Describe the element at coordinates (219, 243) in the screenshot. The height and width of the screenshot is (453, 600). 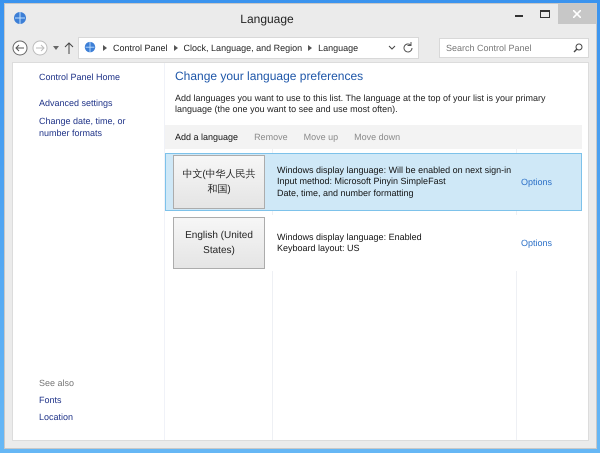
I see `language-button: English (United States)` at that location.